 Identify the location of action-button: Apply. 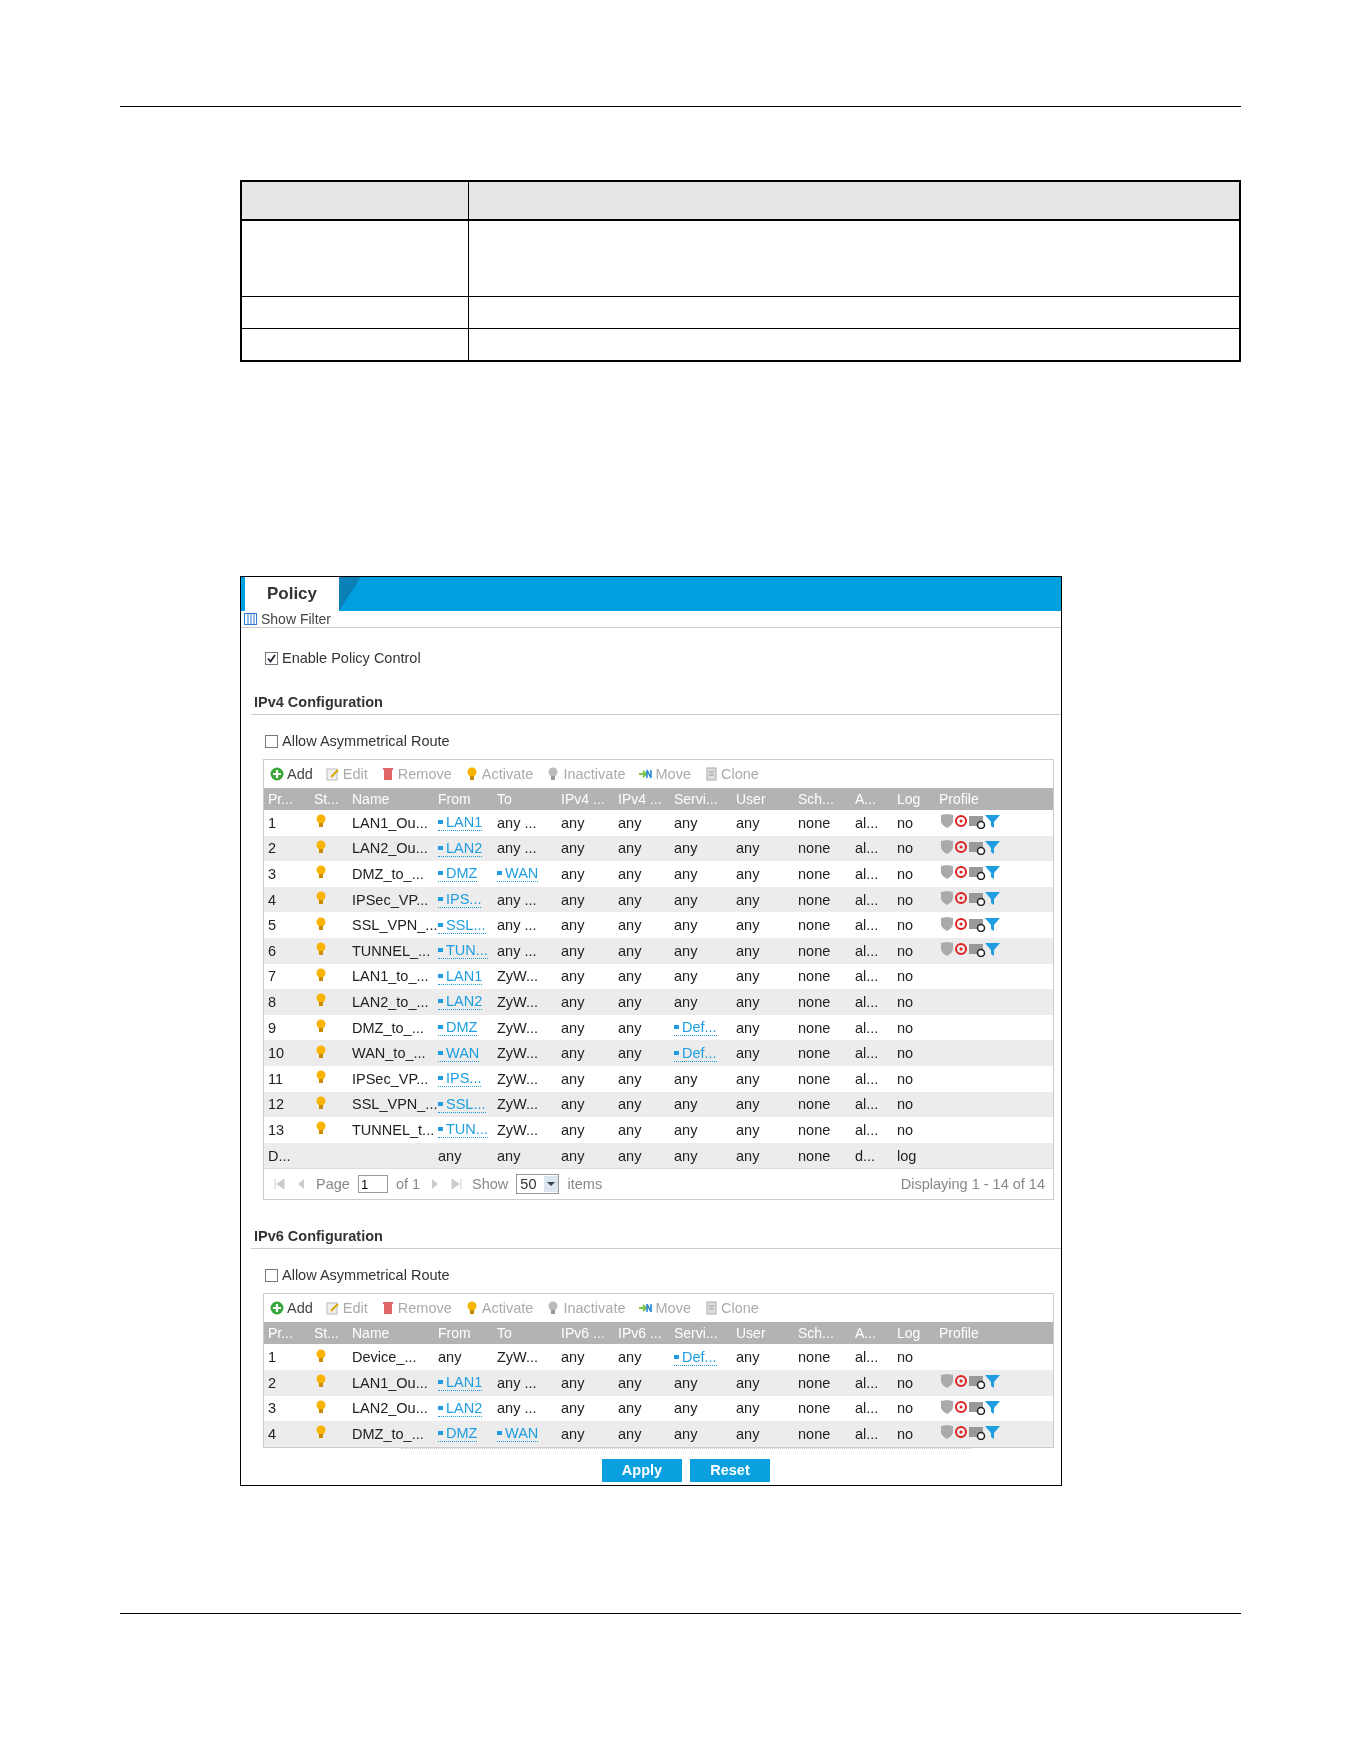
(642, 1470).